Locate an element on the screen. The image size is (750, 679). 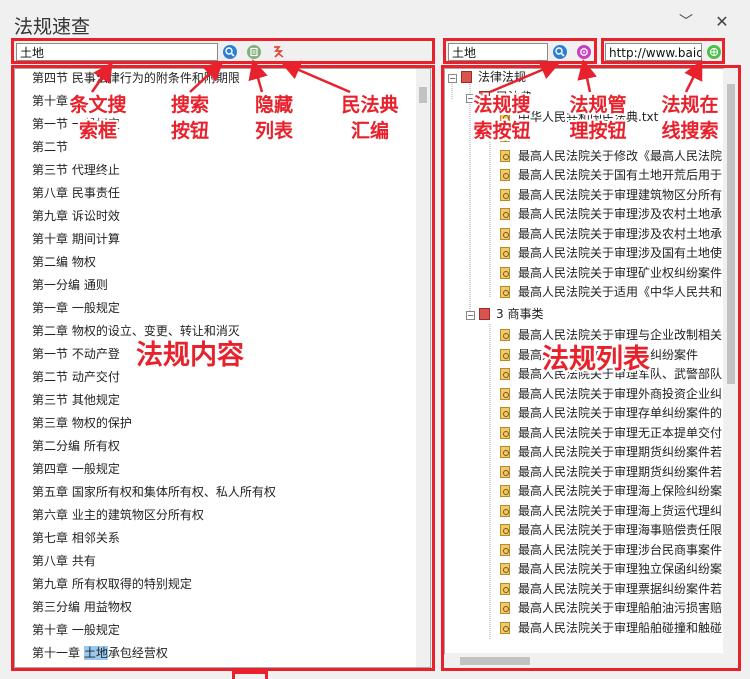
close-icon: ✕ is located at coordinates (722, 22).